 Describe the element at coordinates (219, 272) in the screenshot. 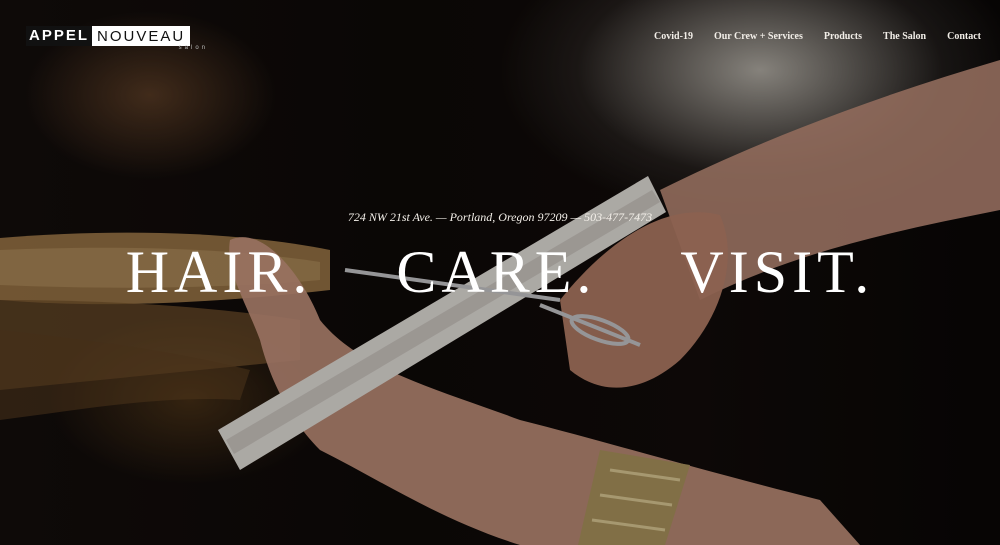

I see `tagline-word-hair: HAIR.` at that location.